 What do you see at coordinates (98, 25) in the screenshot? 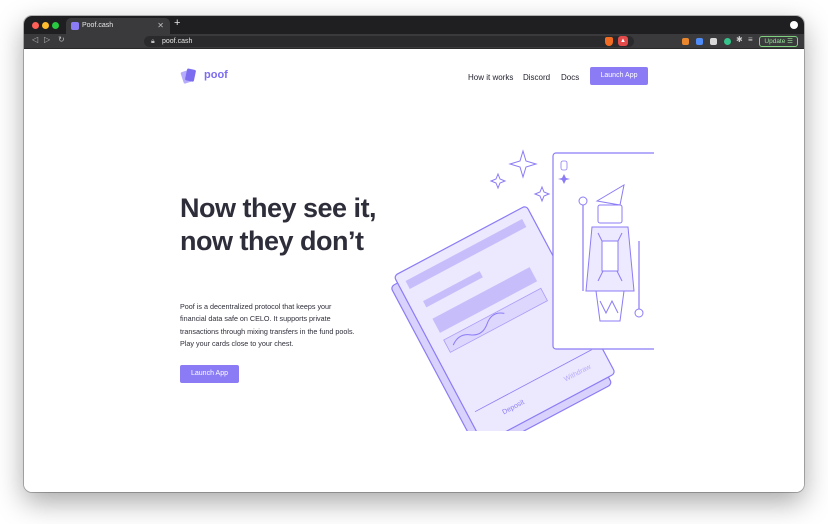
I see `tab-title: Poof.cash` at bounding box center [98, 25].